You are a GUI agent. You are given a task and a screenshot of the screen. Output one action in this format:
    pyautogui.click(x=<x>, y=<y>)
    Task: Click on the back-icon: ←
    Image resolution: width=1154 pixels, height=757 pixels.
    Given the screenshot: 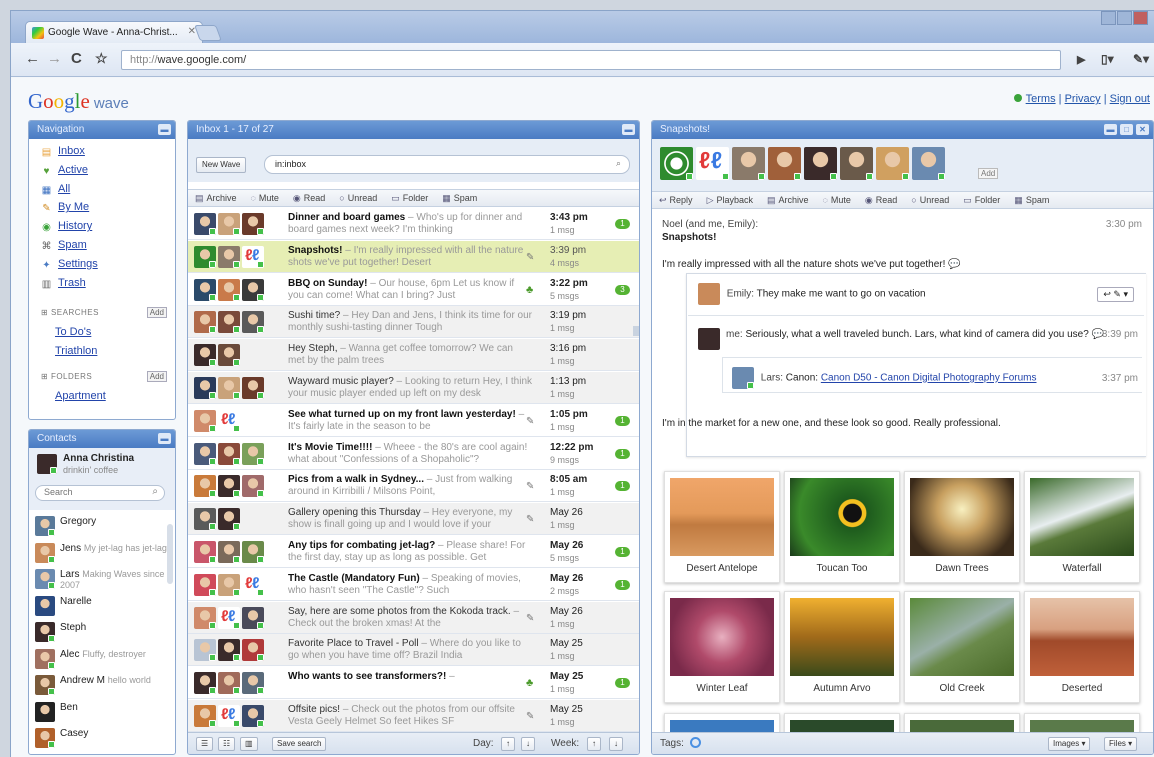 What is the action you would take?
    pyautogui.click(x=32, y=58)
    